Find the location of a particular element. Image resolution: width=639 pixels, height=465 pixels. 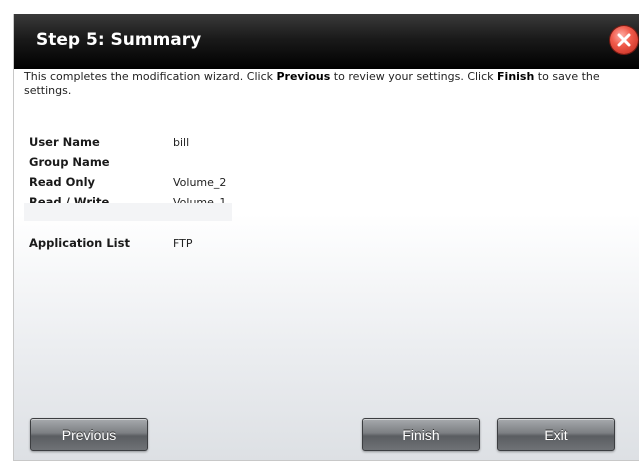

previous-button: Previous is located at coordinates (89, 434).